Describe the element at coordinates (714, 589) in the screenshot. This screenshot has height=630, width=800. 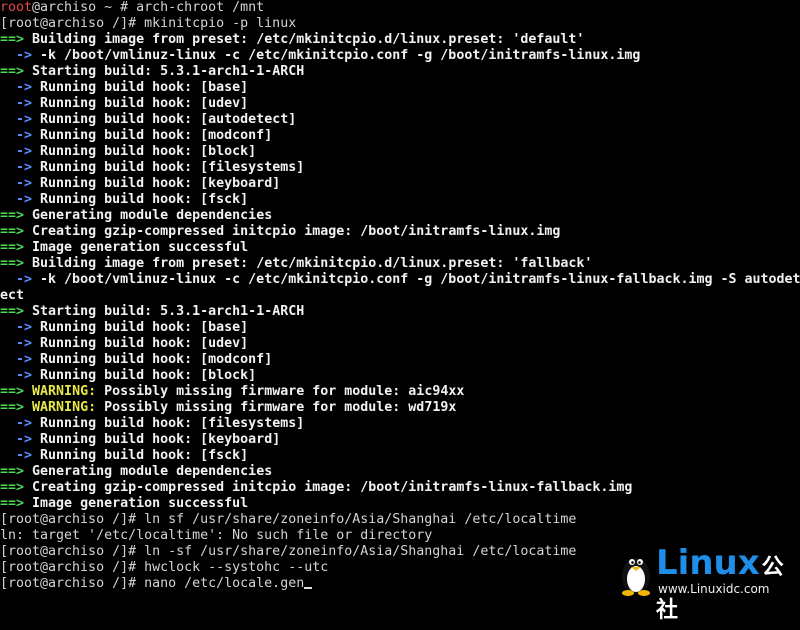
I see `watermark-url: www.Linuxidc.com` at that location.